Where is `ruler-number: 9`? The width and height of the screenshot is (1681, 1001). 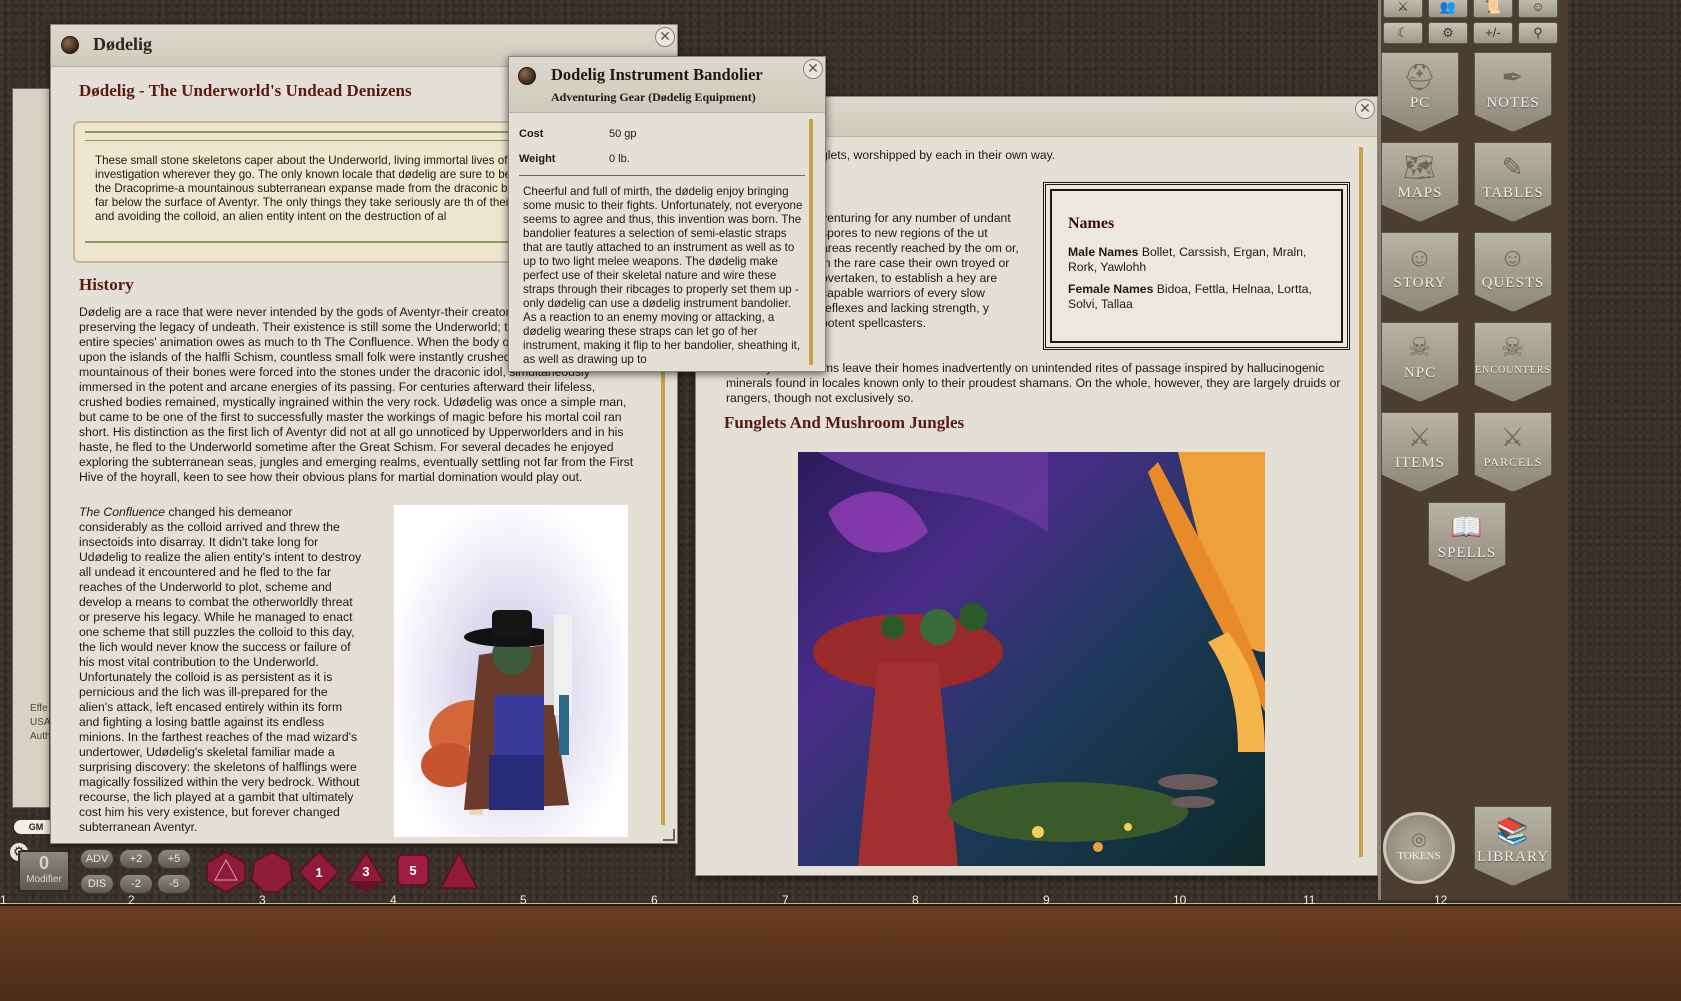
ruler-number: 9 is located at coordinates (1046, 900).